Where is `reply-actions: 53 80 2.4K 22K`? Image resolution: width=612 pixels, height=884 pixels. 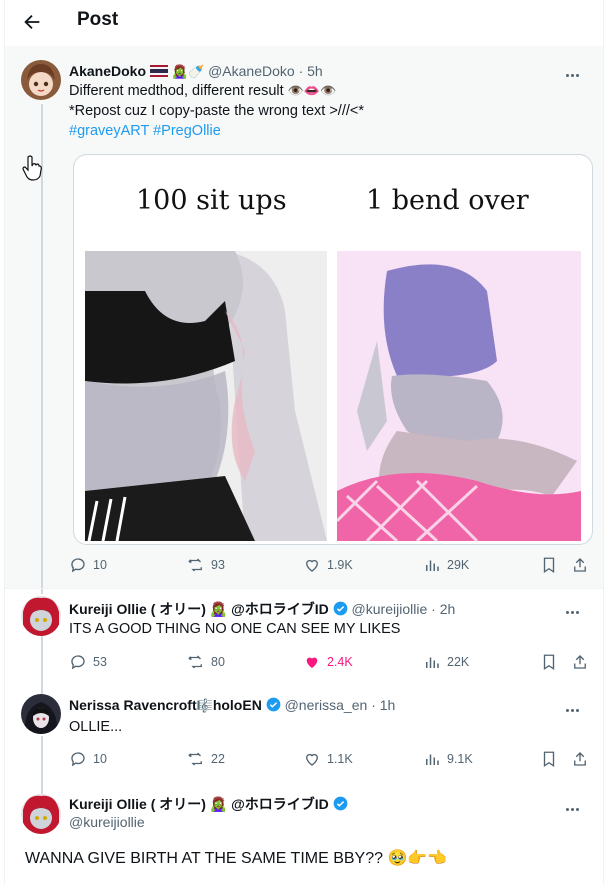 reply-actions: 53 80 2.4K 22K is located at coordinates (329, 662).